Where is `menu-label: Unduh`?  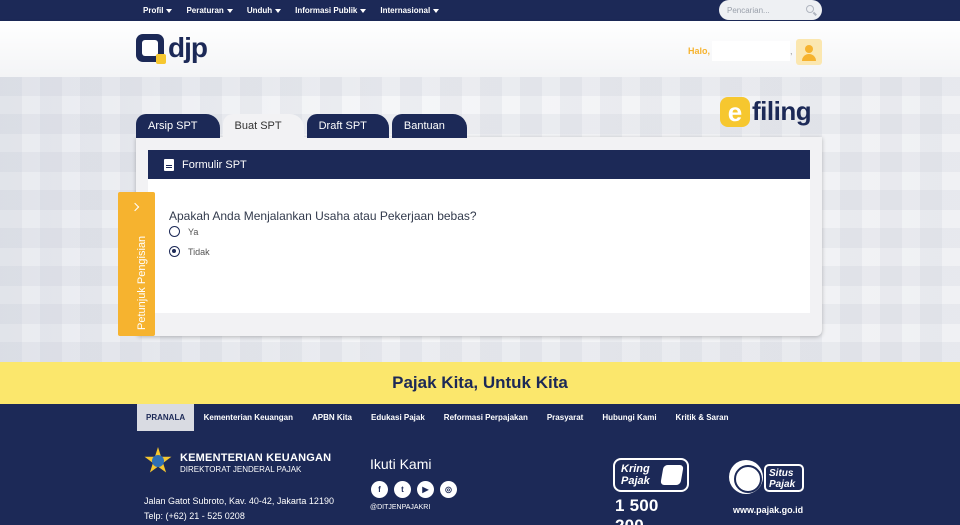 menu-label: Unduh is located at coordinates (259, 10).